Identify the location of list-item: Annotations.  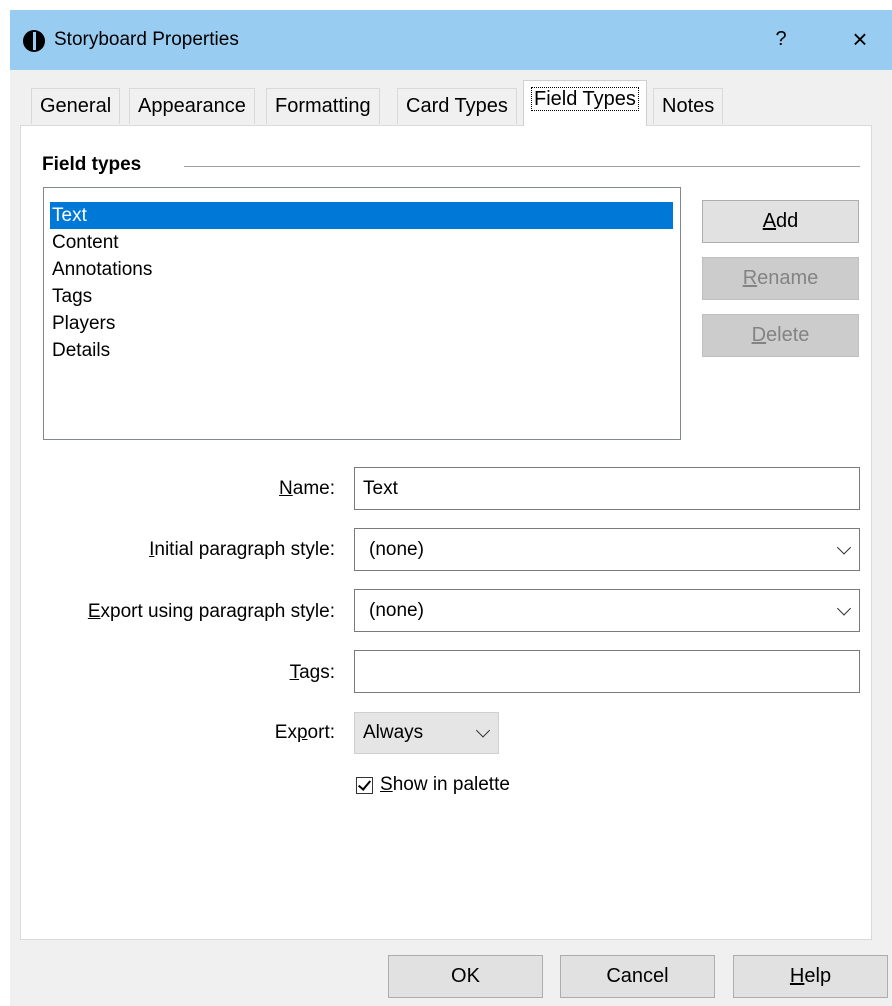
(361, 269).